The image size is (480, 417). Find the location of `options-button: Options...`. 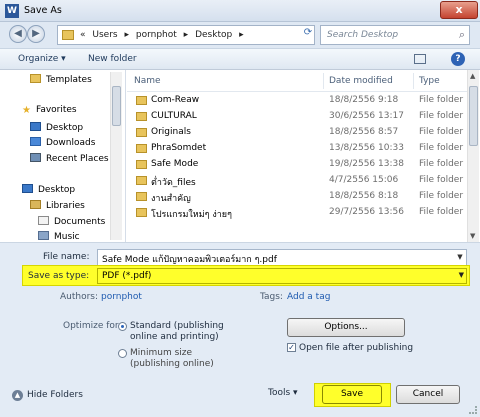

options-button: Options... is located at coordinates (346, 327).